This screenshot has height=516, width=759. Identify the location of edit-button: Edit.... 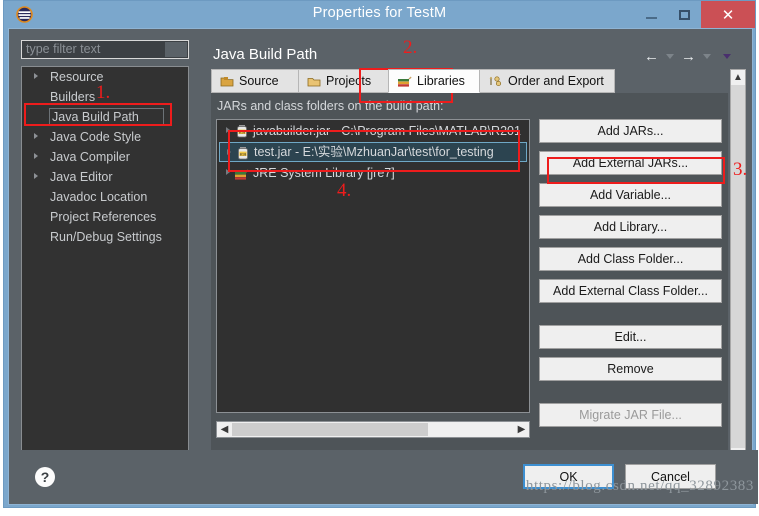
(630, 337).